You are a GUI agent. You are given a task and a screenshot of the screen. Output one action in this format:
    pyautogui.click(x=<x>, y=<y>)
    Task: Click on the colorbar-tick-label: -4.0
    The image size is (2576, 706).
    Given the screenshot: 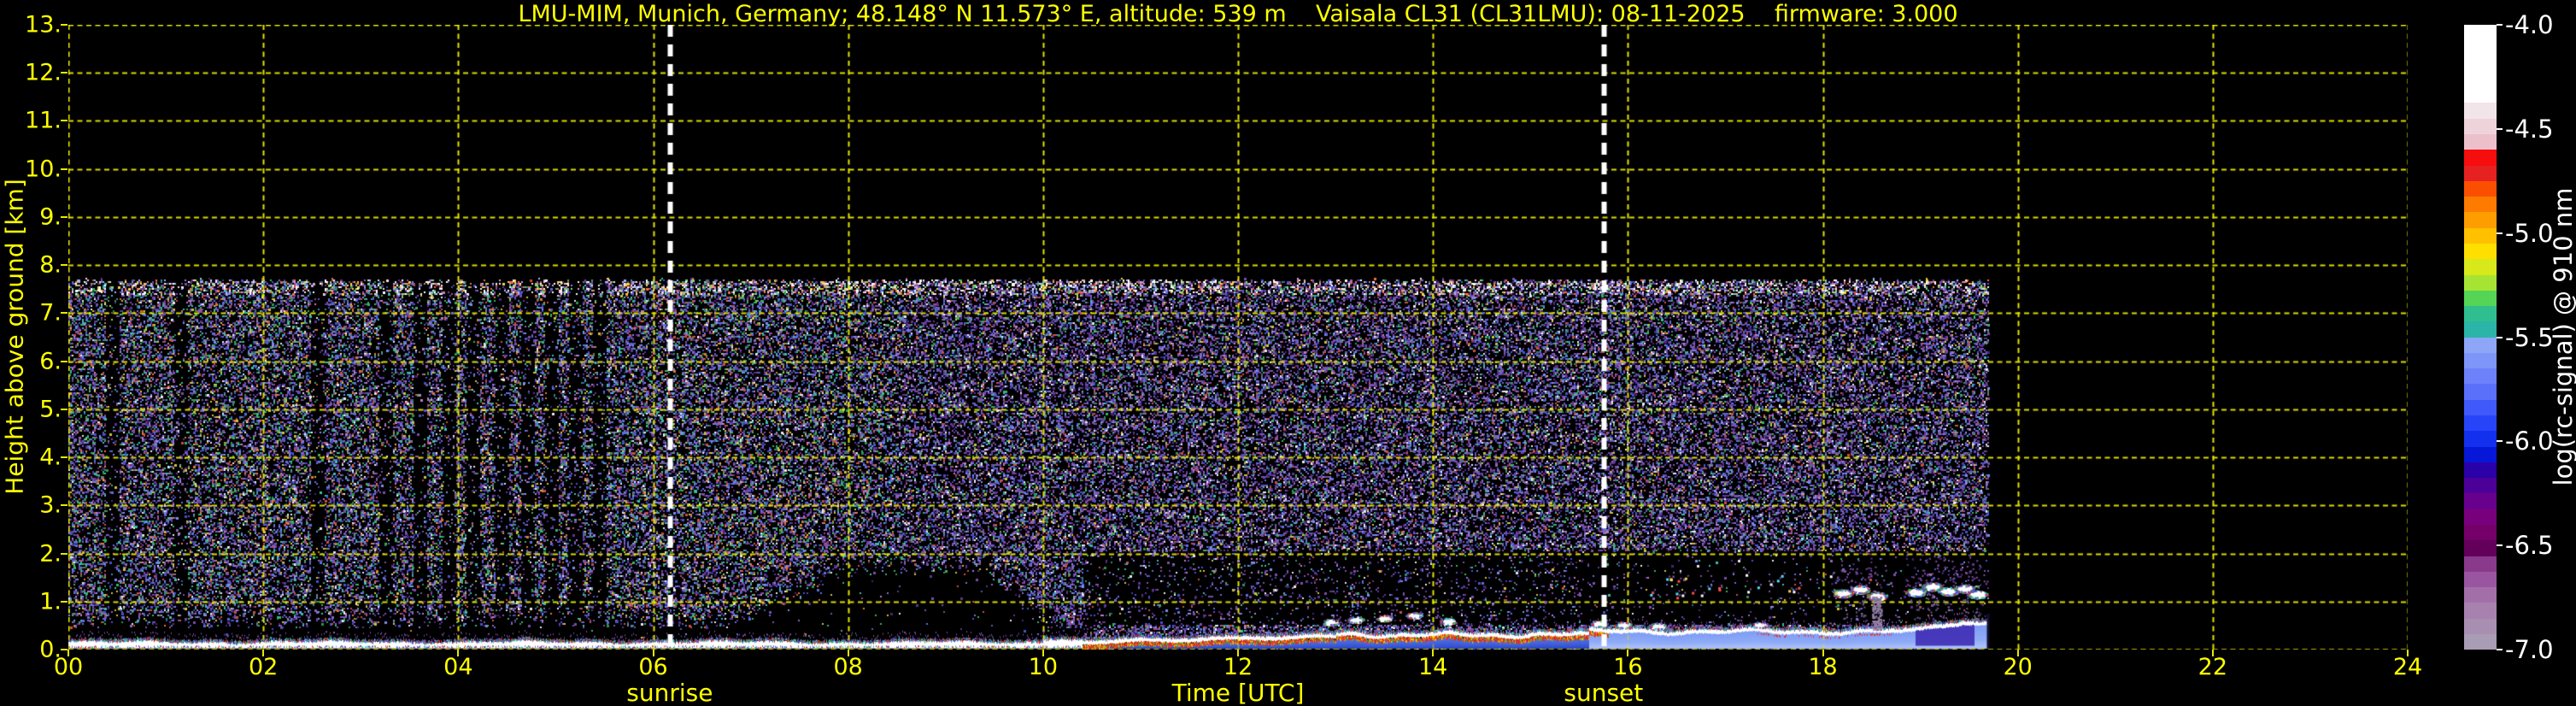 What is the action you would take?
    pyautogui.click(x=2529, y=24)
    